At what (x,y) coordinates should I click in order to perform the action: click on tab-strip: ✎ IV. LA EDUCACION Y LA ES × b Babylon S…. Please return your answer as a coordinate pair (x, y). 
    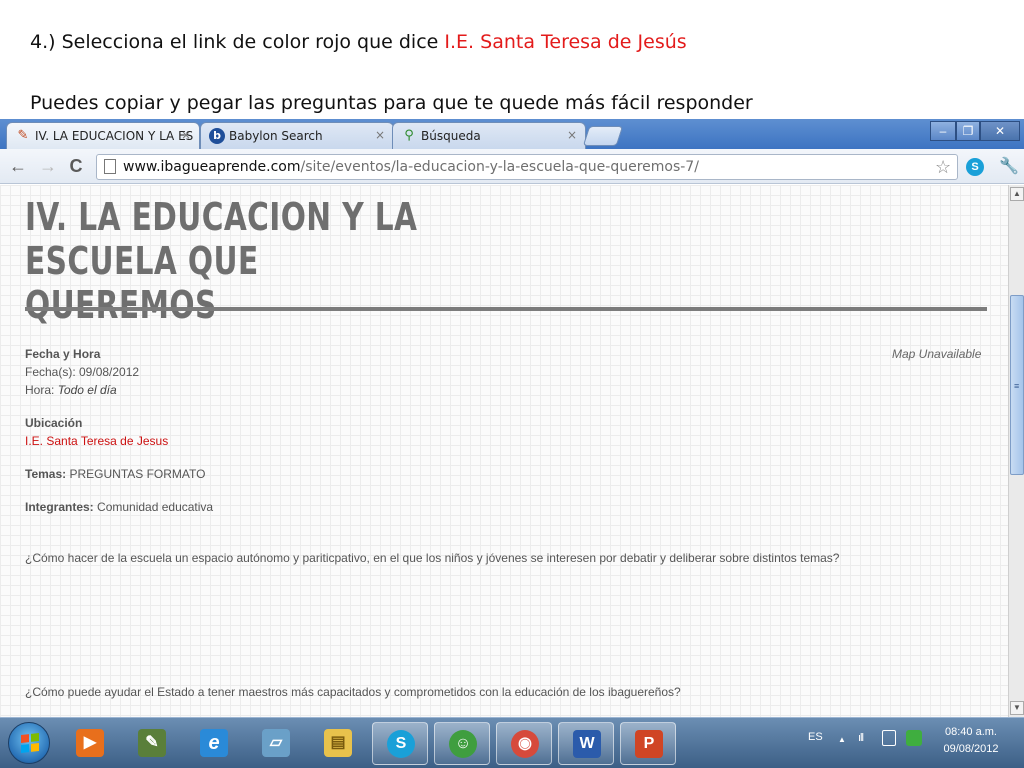
    Looking at the image, I should click on (512, 134).